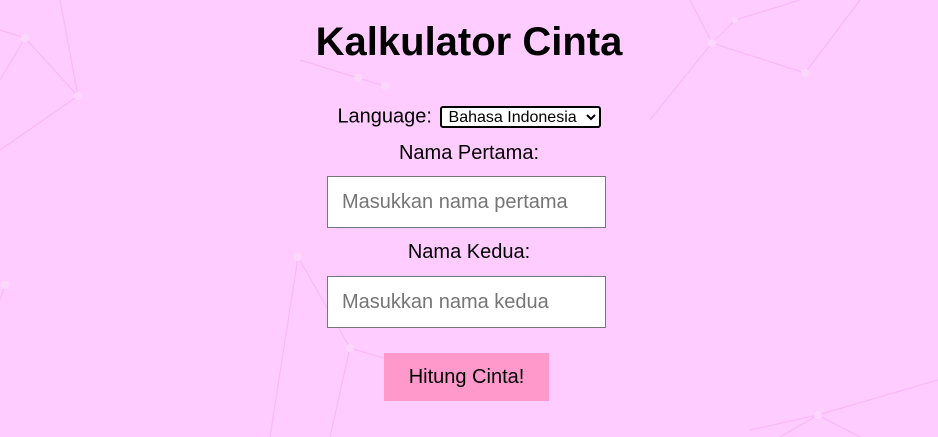 The width and height of the screenshot is (938, 437). Describe the element at coordinates (469, 153) in the screenshot. I see `first-name-label: Nama Pertama:` at that location.